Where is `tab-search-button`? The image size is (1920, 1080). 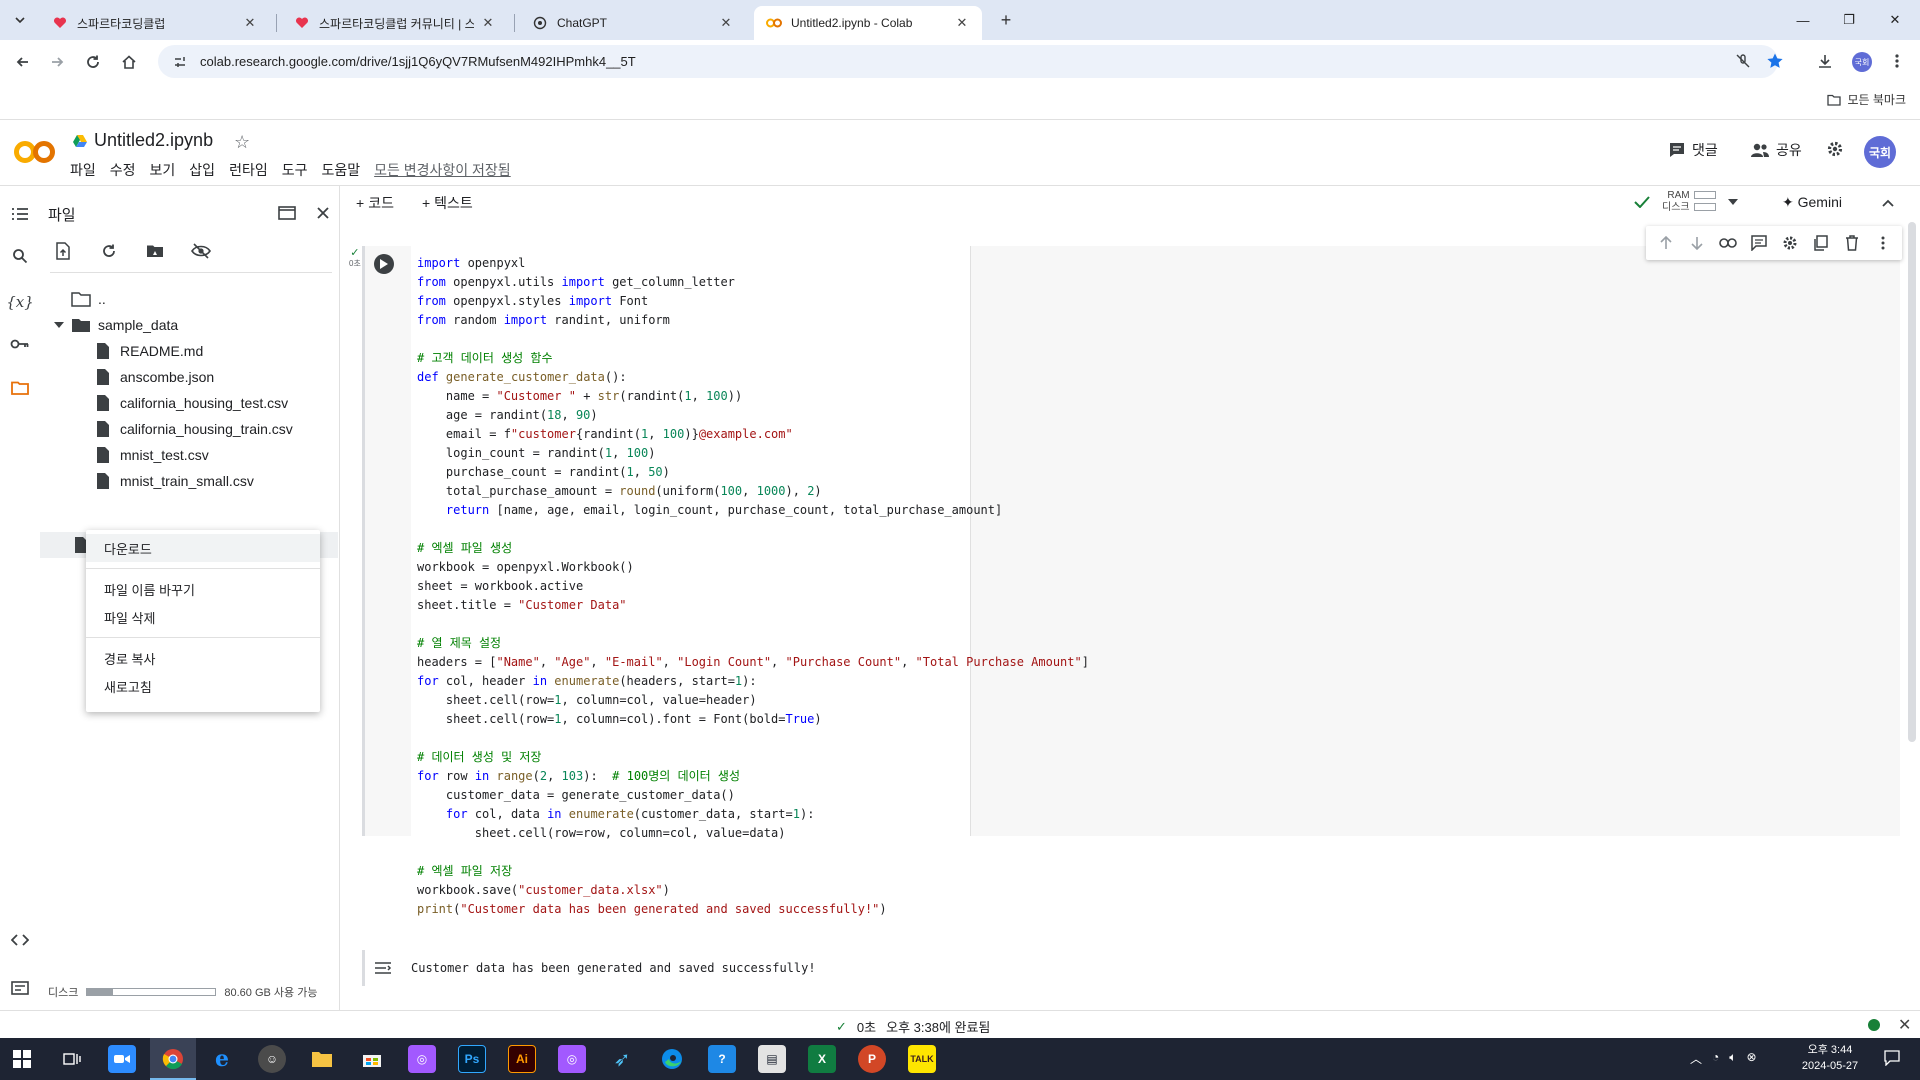
tab-search-button is located at coordinates (20, 20).